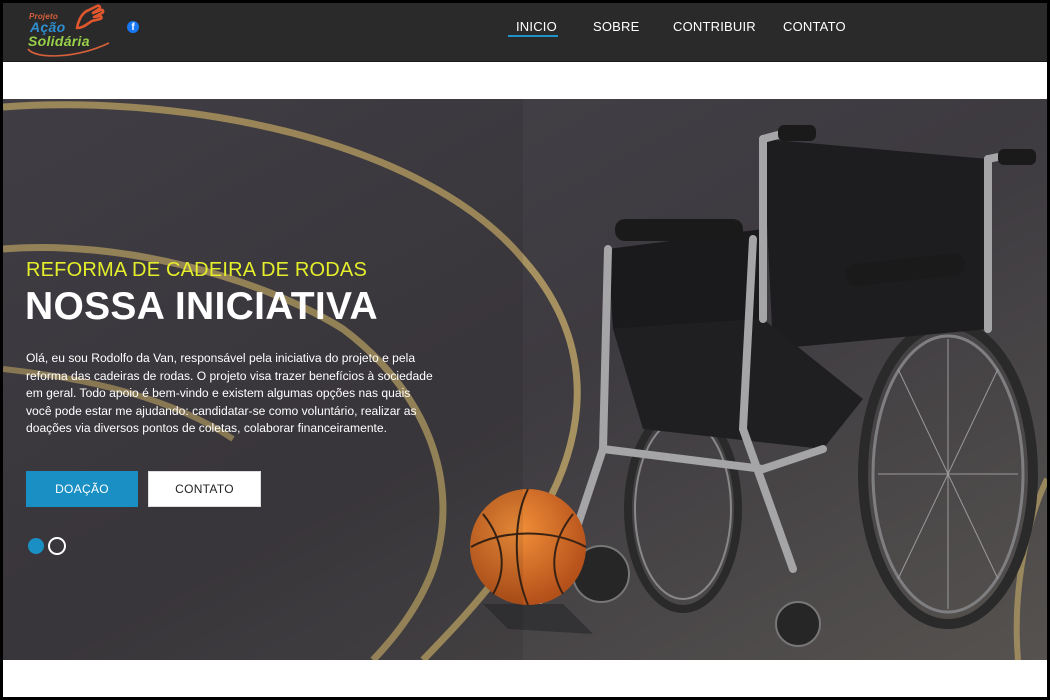 This screenshot has width=1050, height=700. I want to click on nav-item-inicio: INICIO, so click(536, 26).